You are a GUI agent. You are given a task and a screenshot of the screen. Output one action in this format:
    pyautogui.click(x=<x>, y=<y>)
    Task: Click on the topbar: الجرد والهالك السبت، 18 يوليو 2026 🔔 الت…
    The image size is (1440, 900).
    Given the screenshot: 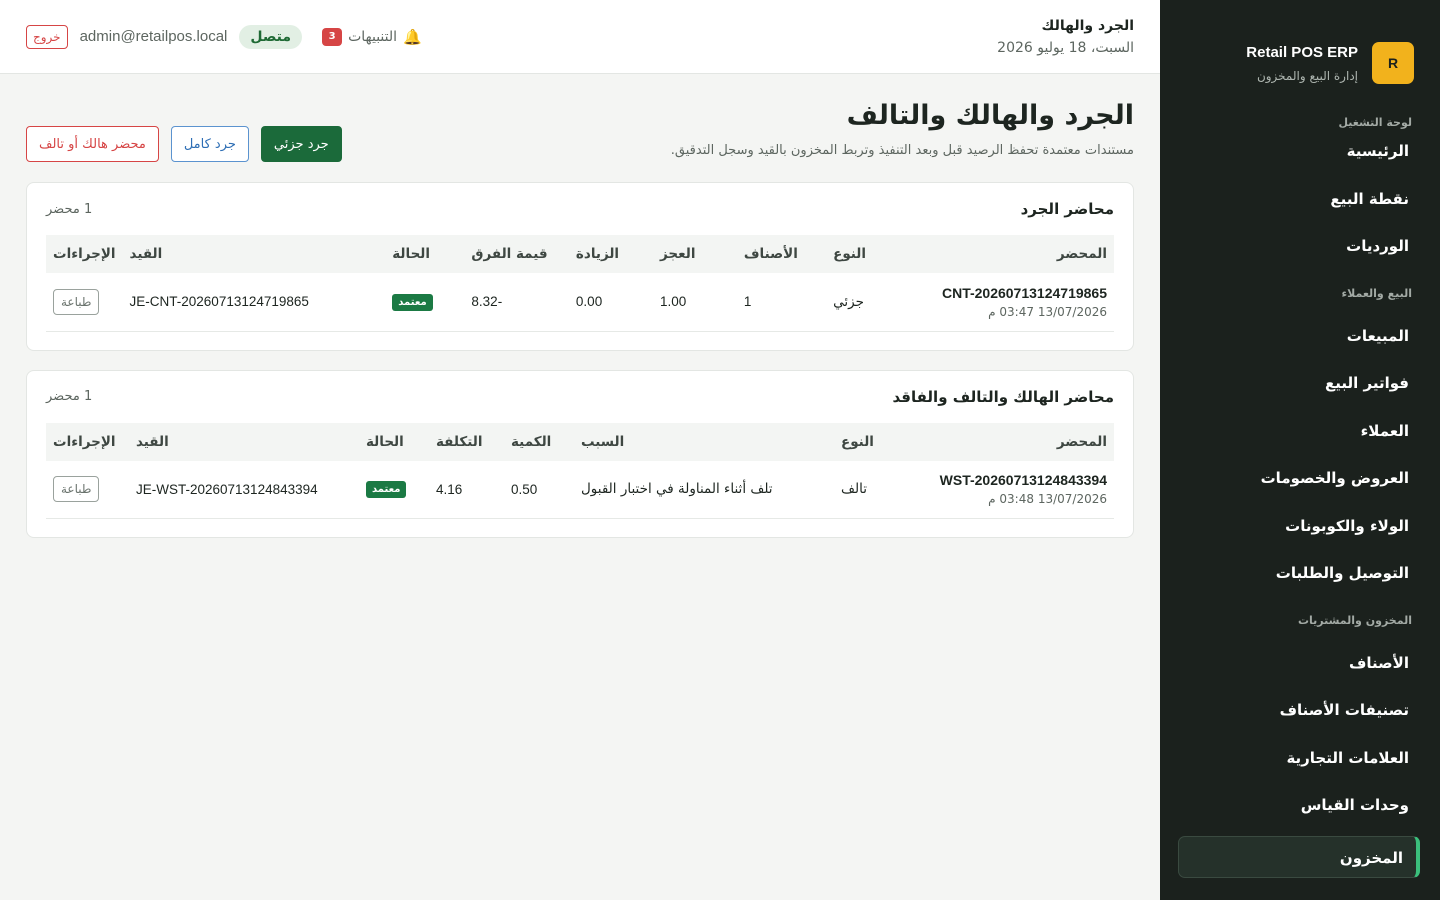 What is the action you would take?
    pyautogui.click(x=580, y=37)
    